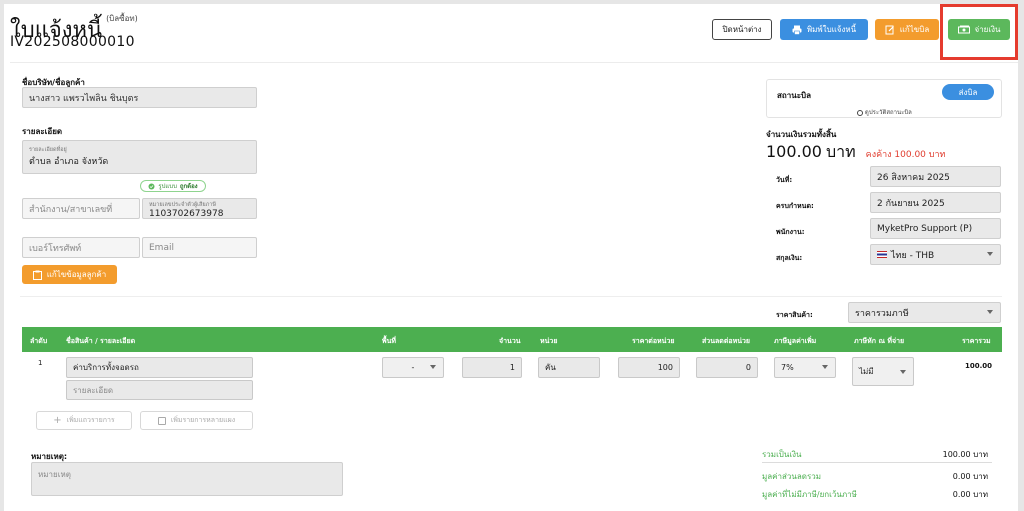  I want to click on summary-divider, so click(877, 462).